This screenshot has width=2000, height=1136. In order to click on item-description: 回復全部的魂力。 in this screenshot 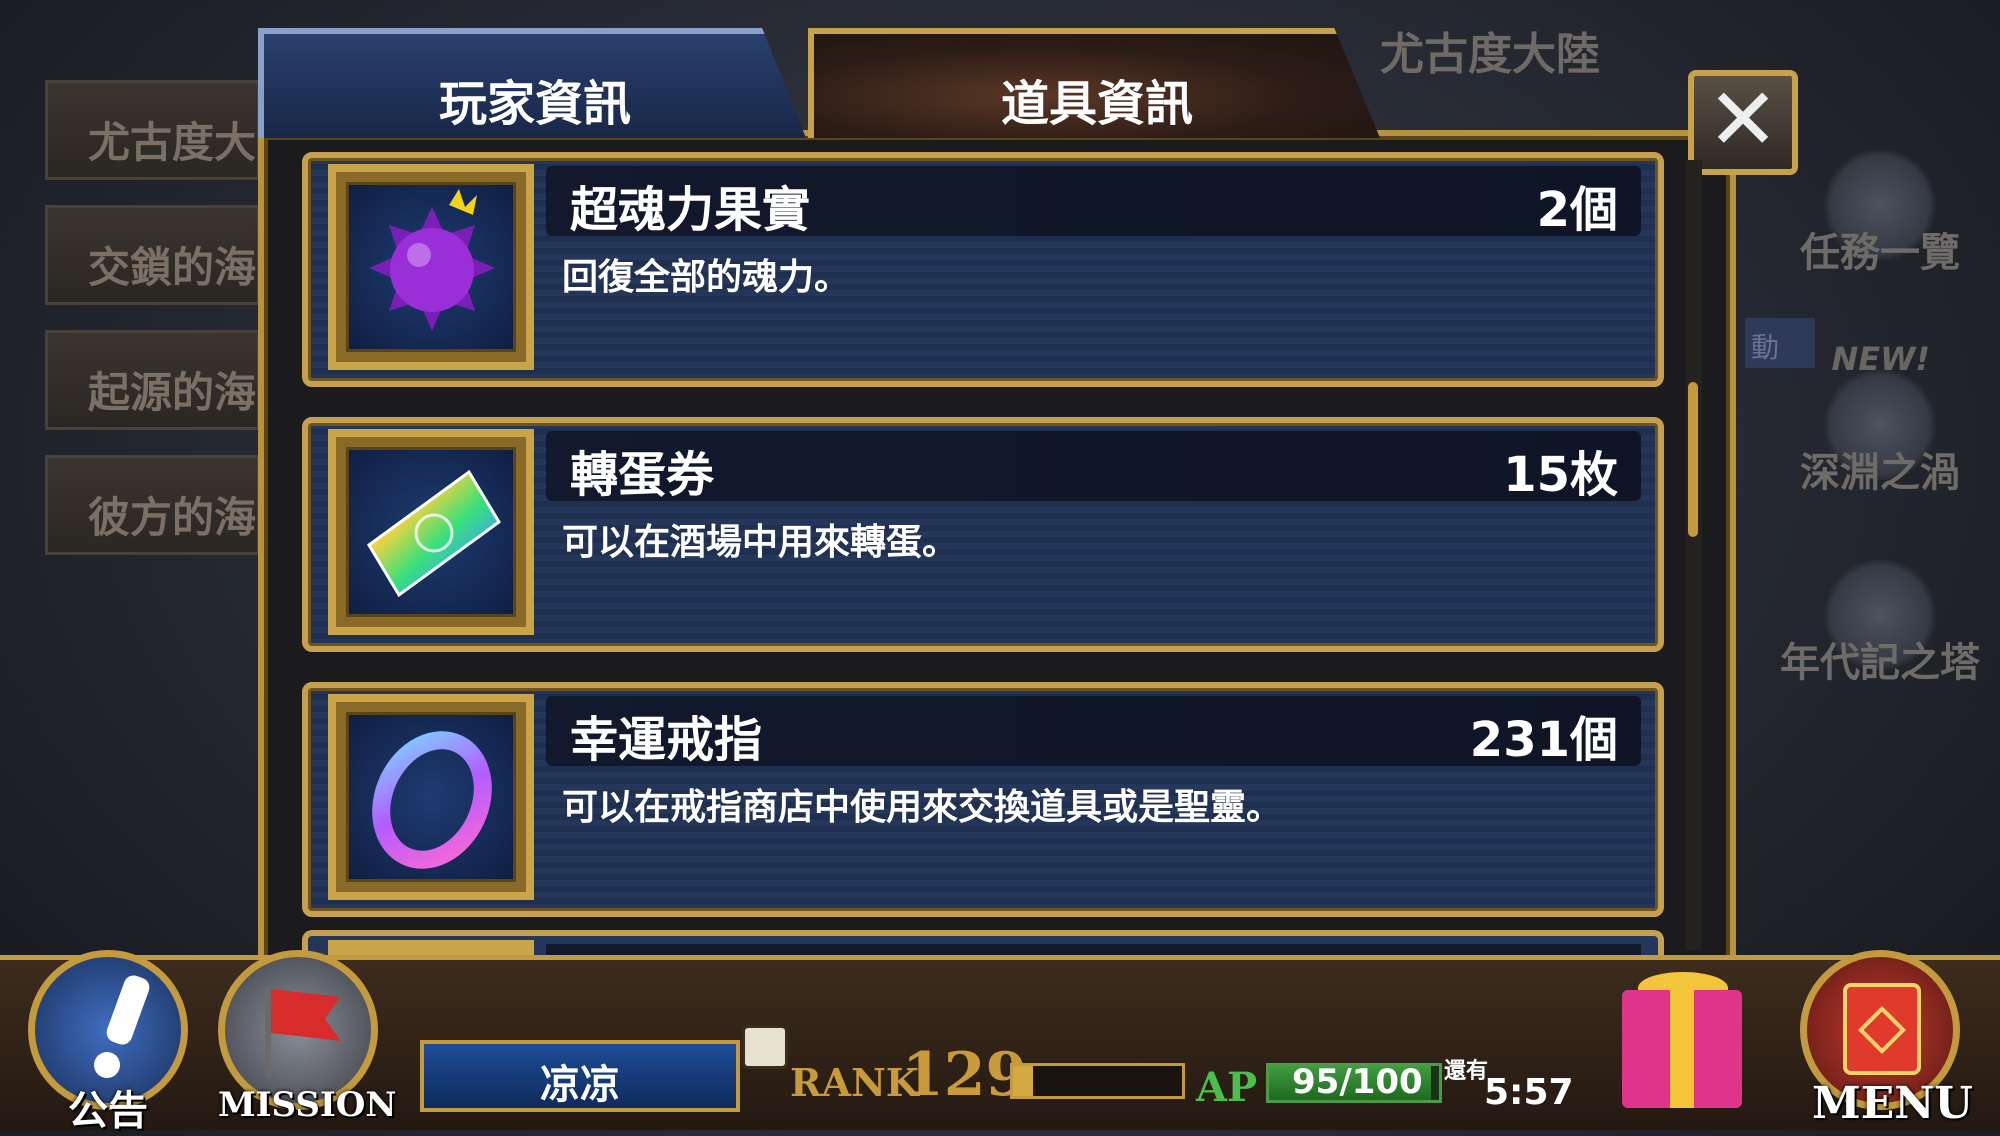, I will do `click(706, 277)`.